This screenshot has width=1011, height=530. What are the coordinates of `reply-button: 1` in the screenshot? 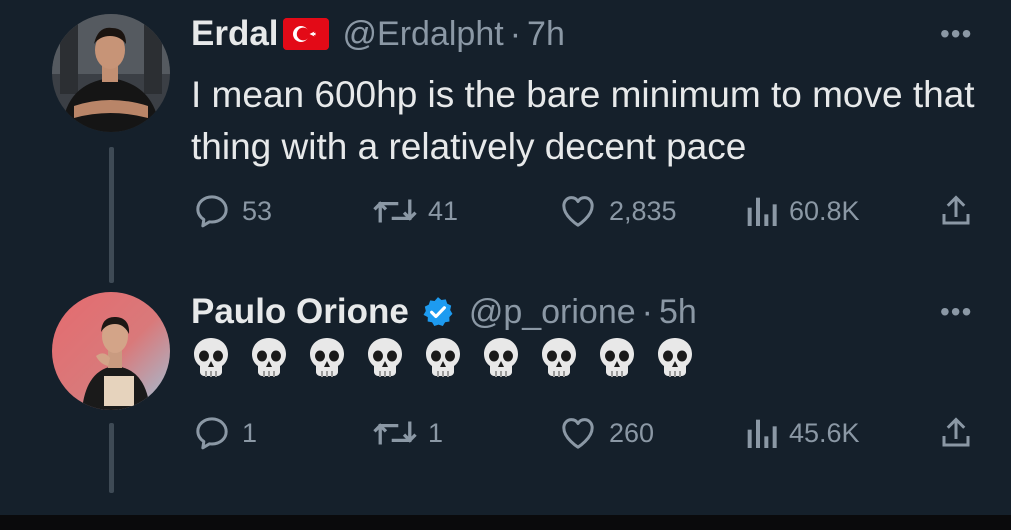 It's located at (224, 433).